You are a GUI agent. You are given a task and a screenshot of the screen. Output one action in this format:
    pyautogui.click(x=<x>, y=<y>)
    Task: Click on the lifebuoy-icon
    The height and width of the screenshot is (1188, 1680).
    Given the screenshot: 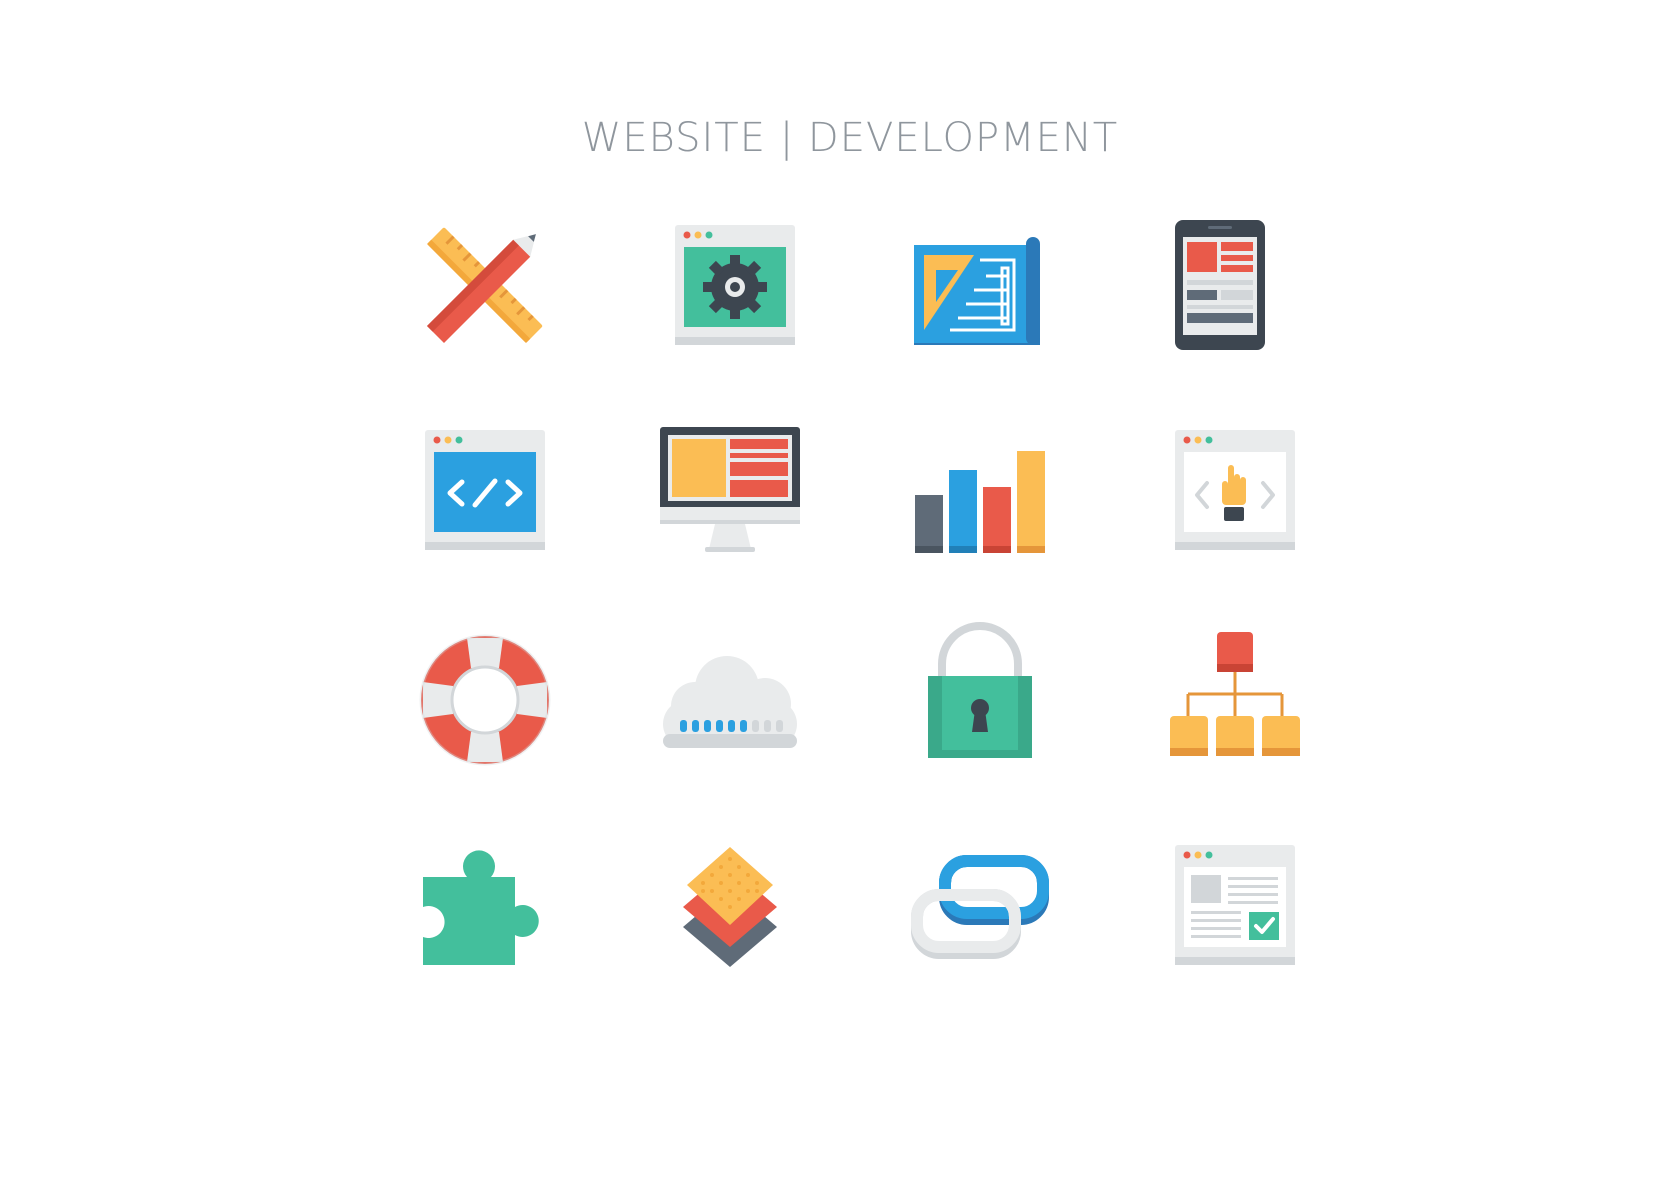 What is the action you would take?
    pyautogui.click(x=485, y=700)
    